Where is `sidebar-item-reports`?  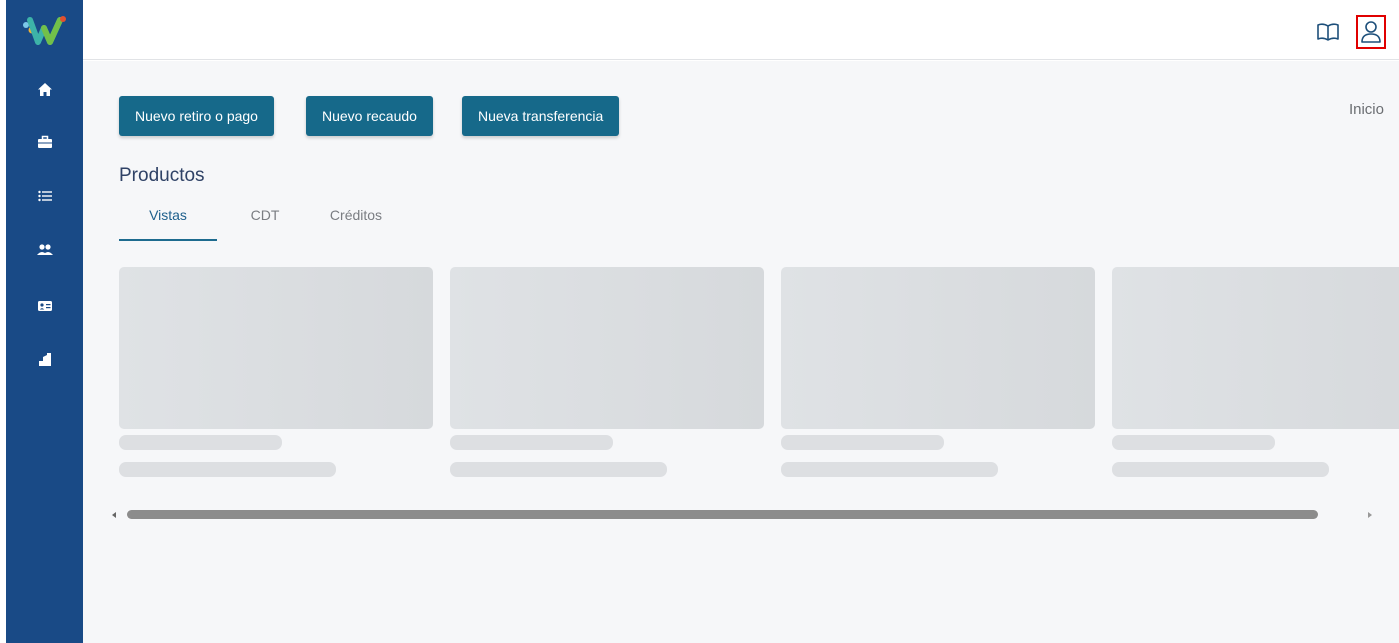
sidebar-item-reports is located at coordinates (44, 360).